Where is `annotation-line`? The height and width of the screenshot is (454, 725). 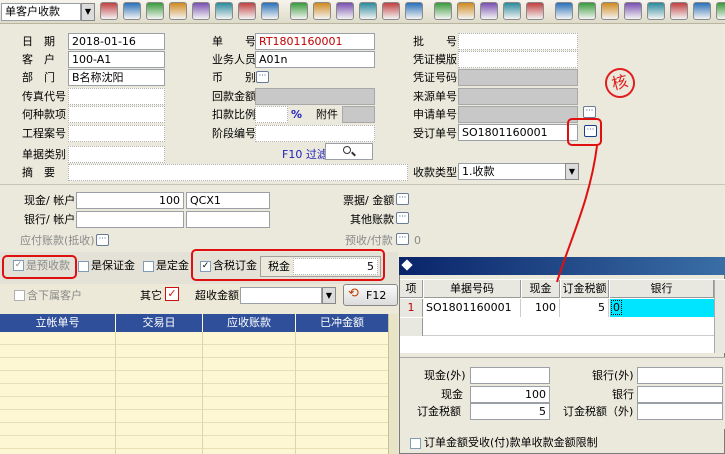
annotation-line is located at coordinates (577, 214).